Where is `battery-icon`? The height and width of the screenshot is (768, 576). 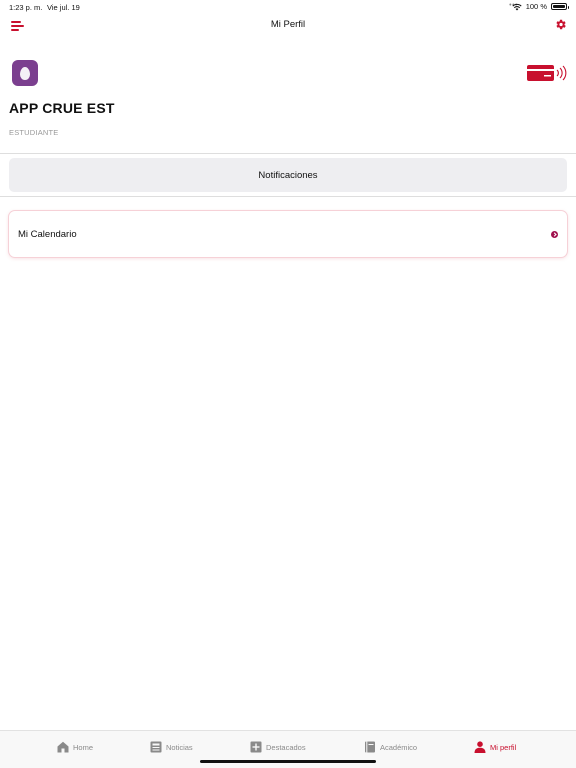
battery-icon is located at coordinates (560, 6).